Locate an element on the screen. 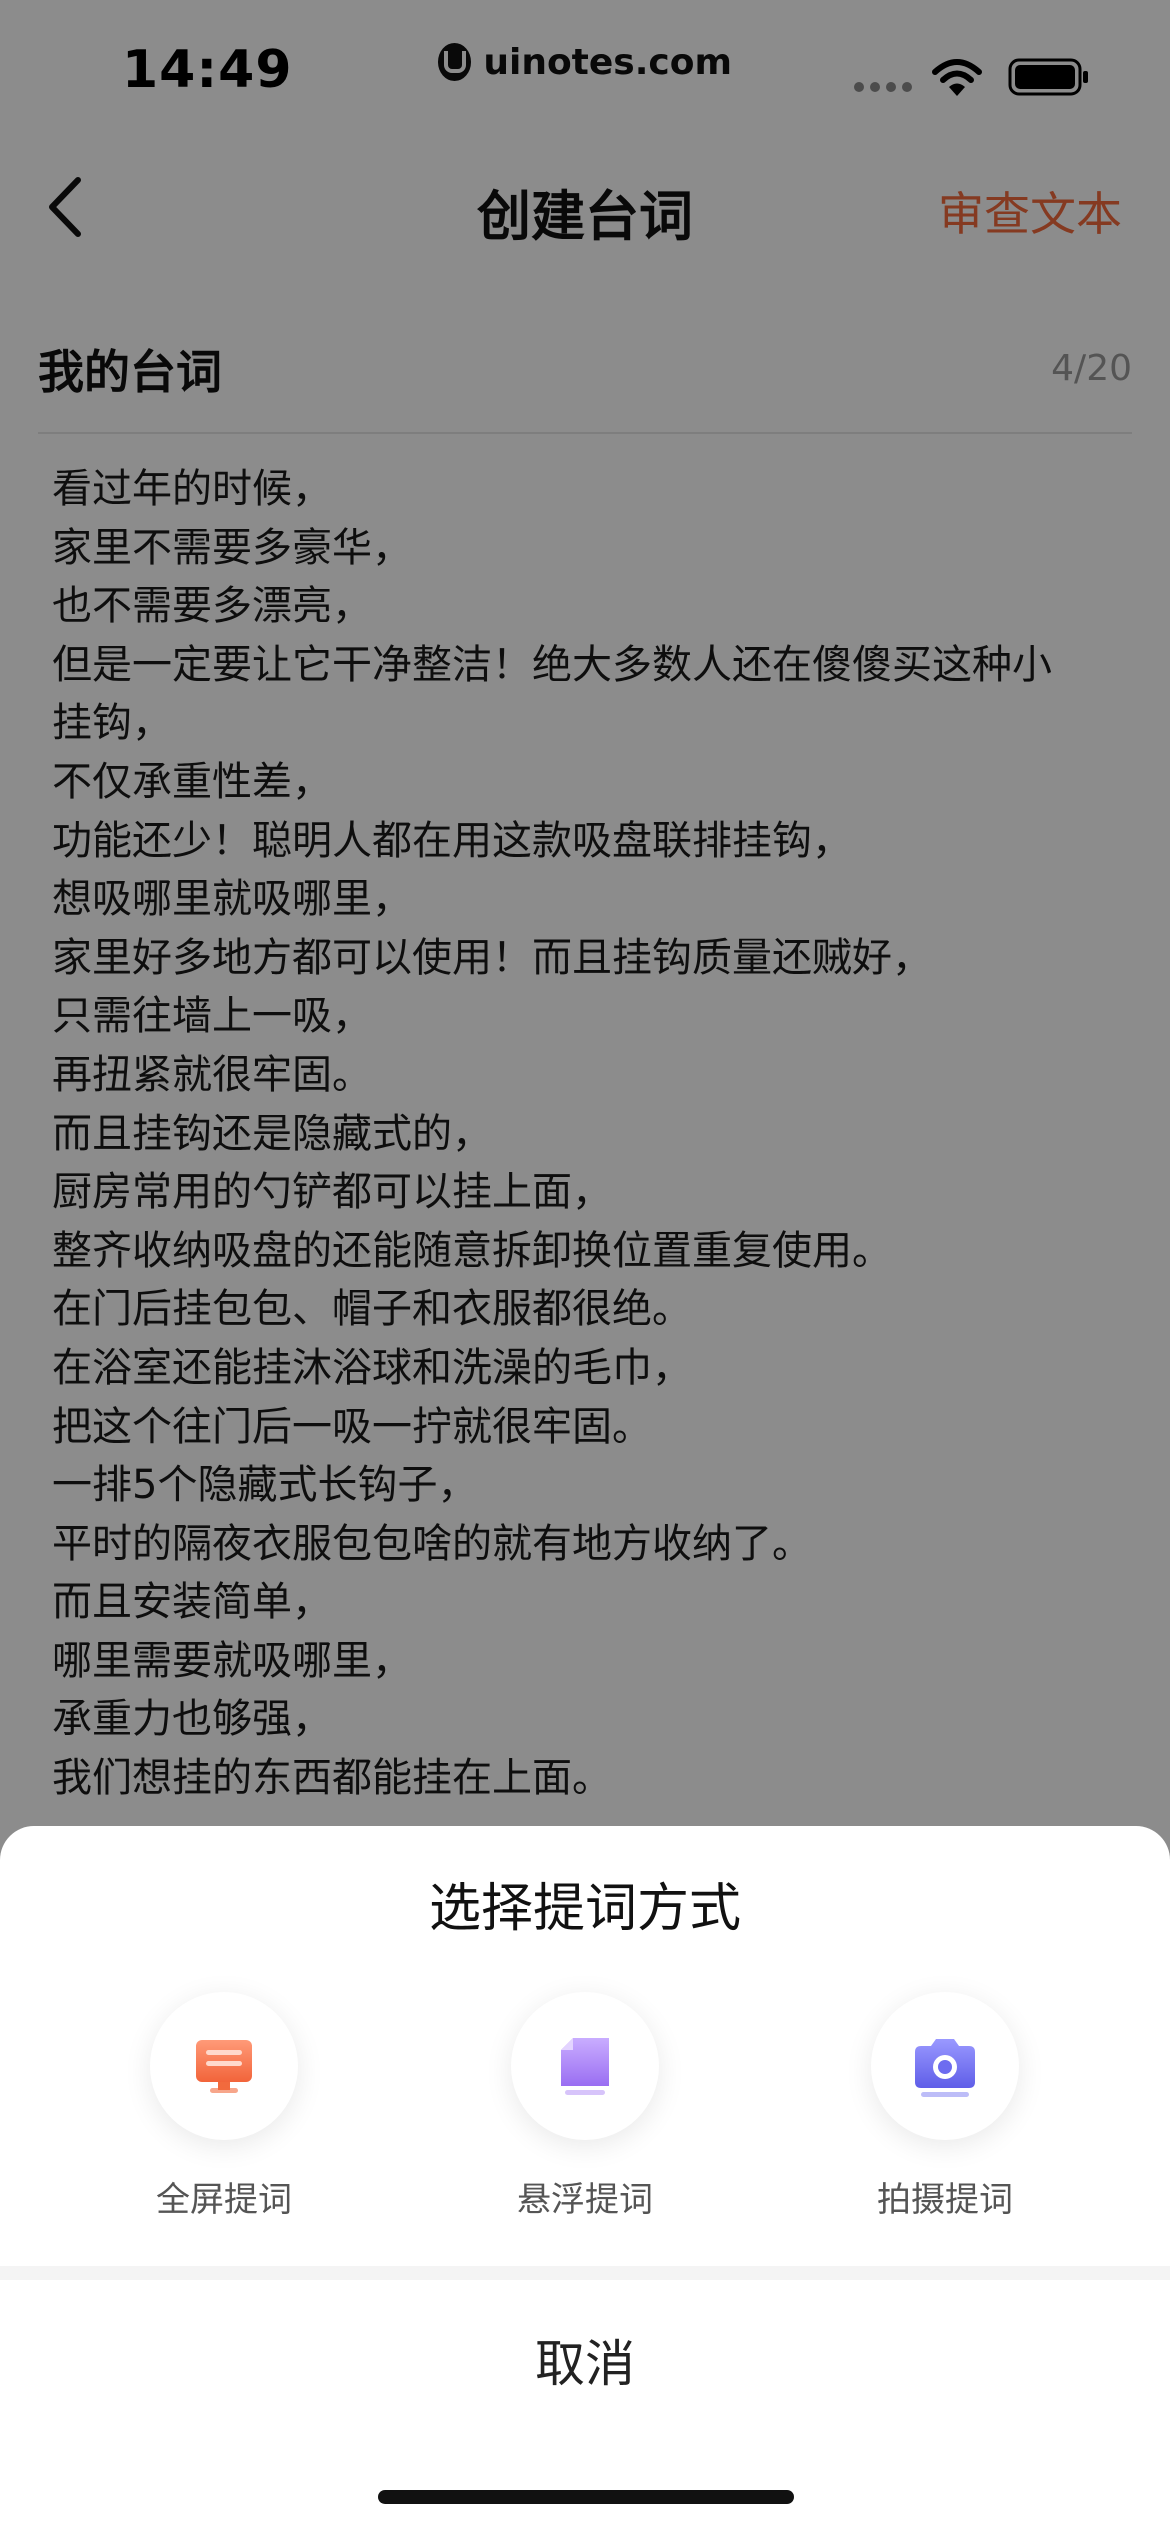 Image resolution: width=1170 pixels, height=2532 pixels. sheet-separator is located at coordinates (585, 2273).